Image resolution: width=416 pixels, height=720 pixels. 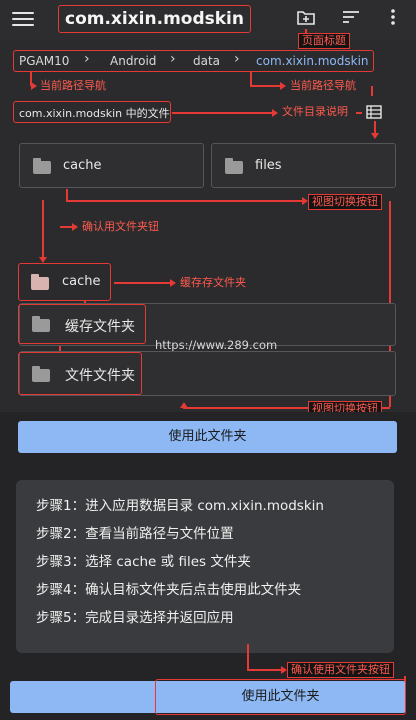 What do you see at coordinates (280, 697) in the screenshot?
I see `use-folder-button-bottom: 使用此文件夹` at bounding box center [280, 697].